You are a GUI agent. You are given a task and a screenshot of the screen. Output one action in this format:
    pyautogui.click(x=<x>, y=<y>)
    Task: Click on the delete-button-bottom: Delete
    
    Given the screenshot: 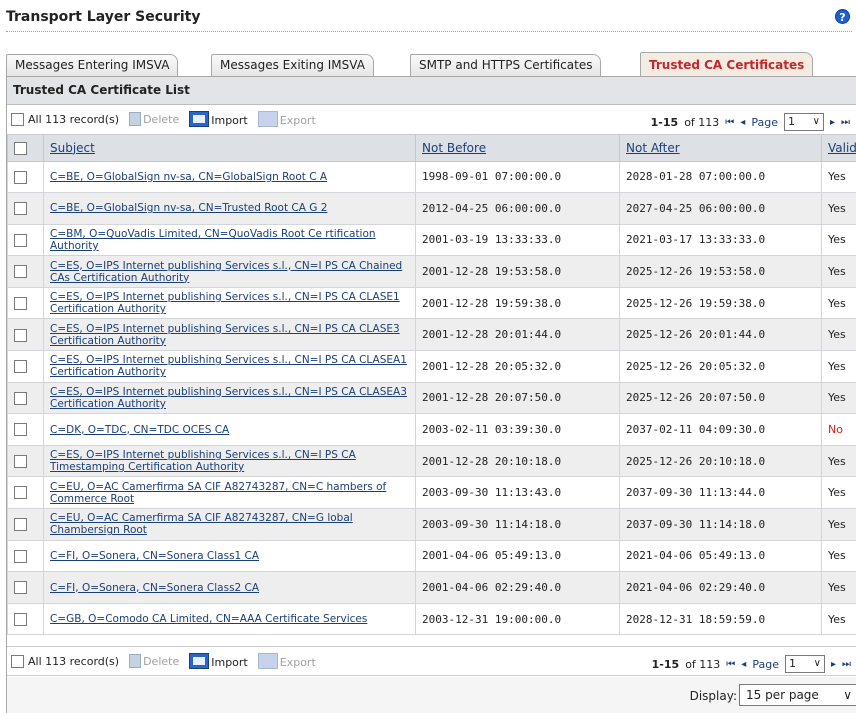 What is the action you would take?
    pyautogui.click(x=154, y=661)
    